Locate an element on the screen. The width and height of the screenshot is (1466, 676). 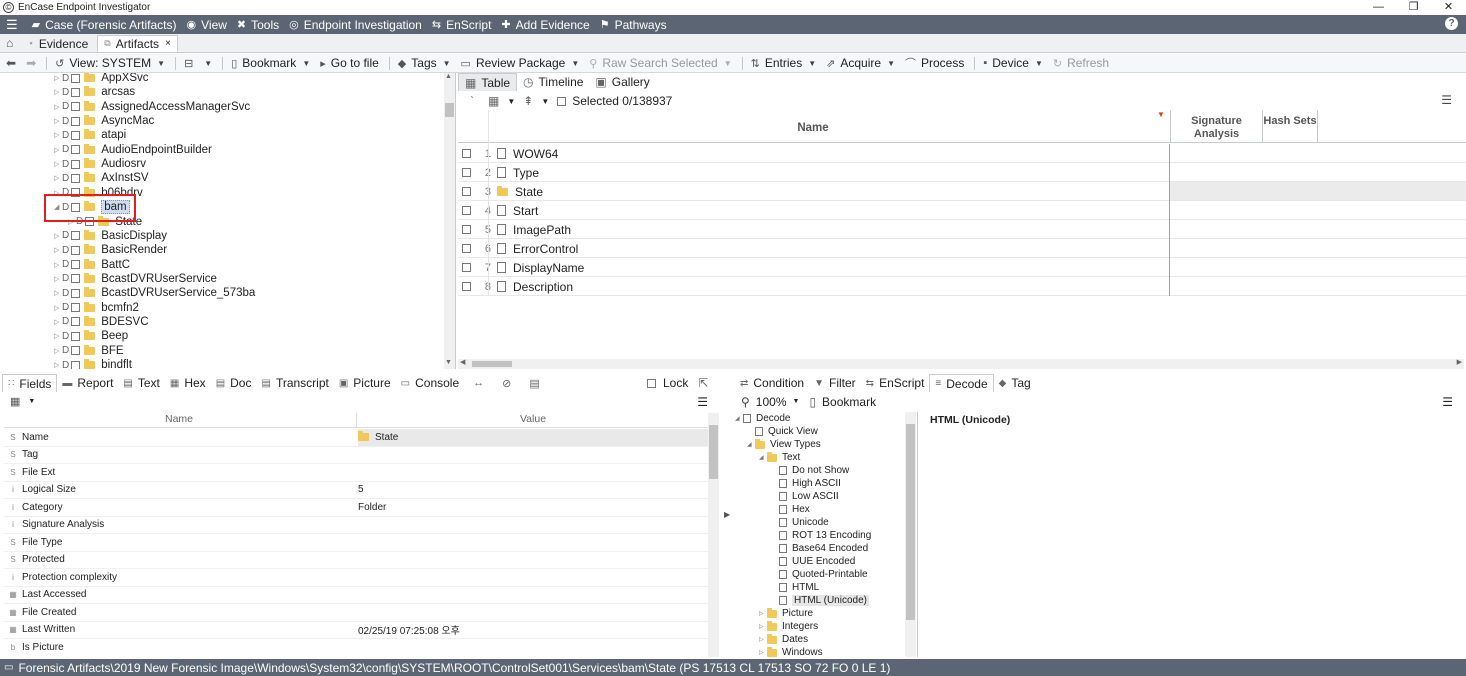
field-row: ▦ File Created is located at coordinates (356, 613).